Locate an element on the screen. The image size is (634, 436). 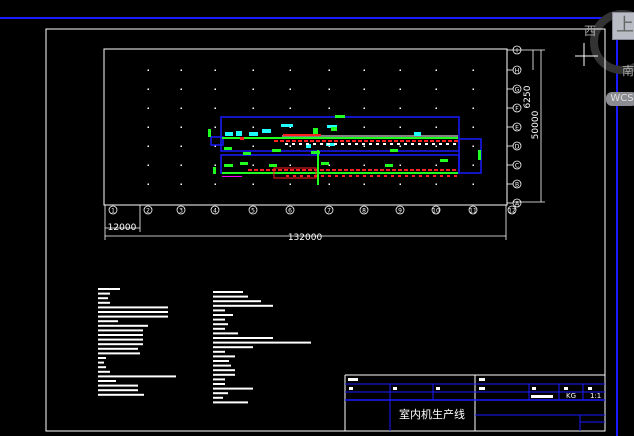
equipment is located at coordinates (344, 146).